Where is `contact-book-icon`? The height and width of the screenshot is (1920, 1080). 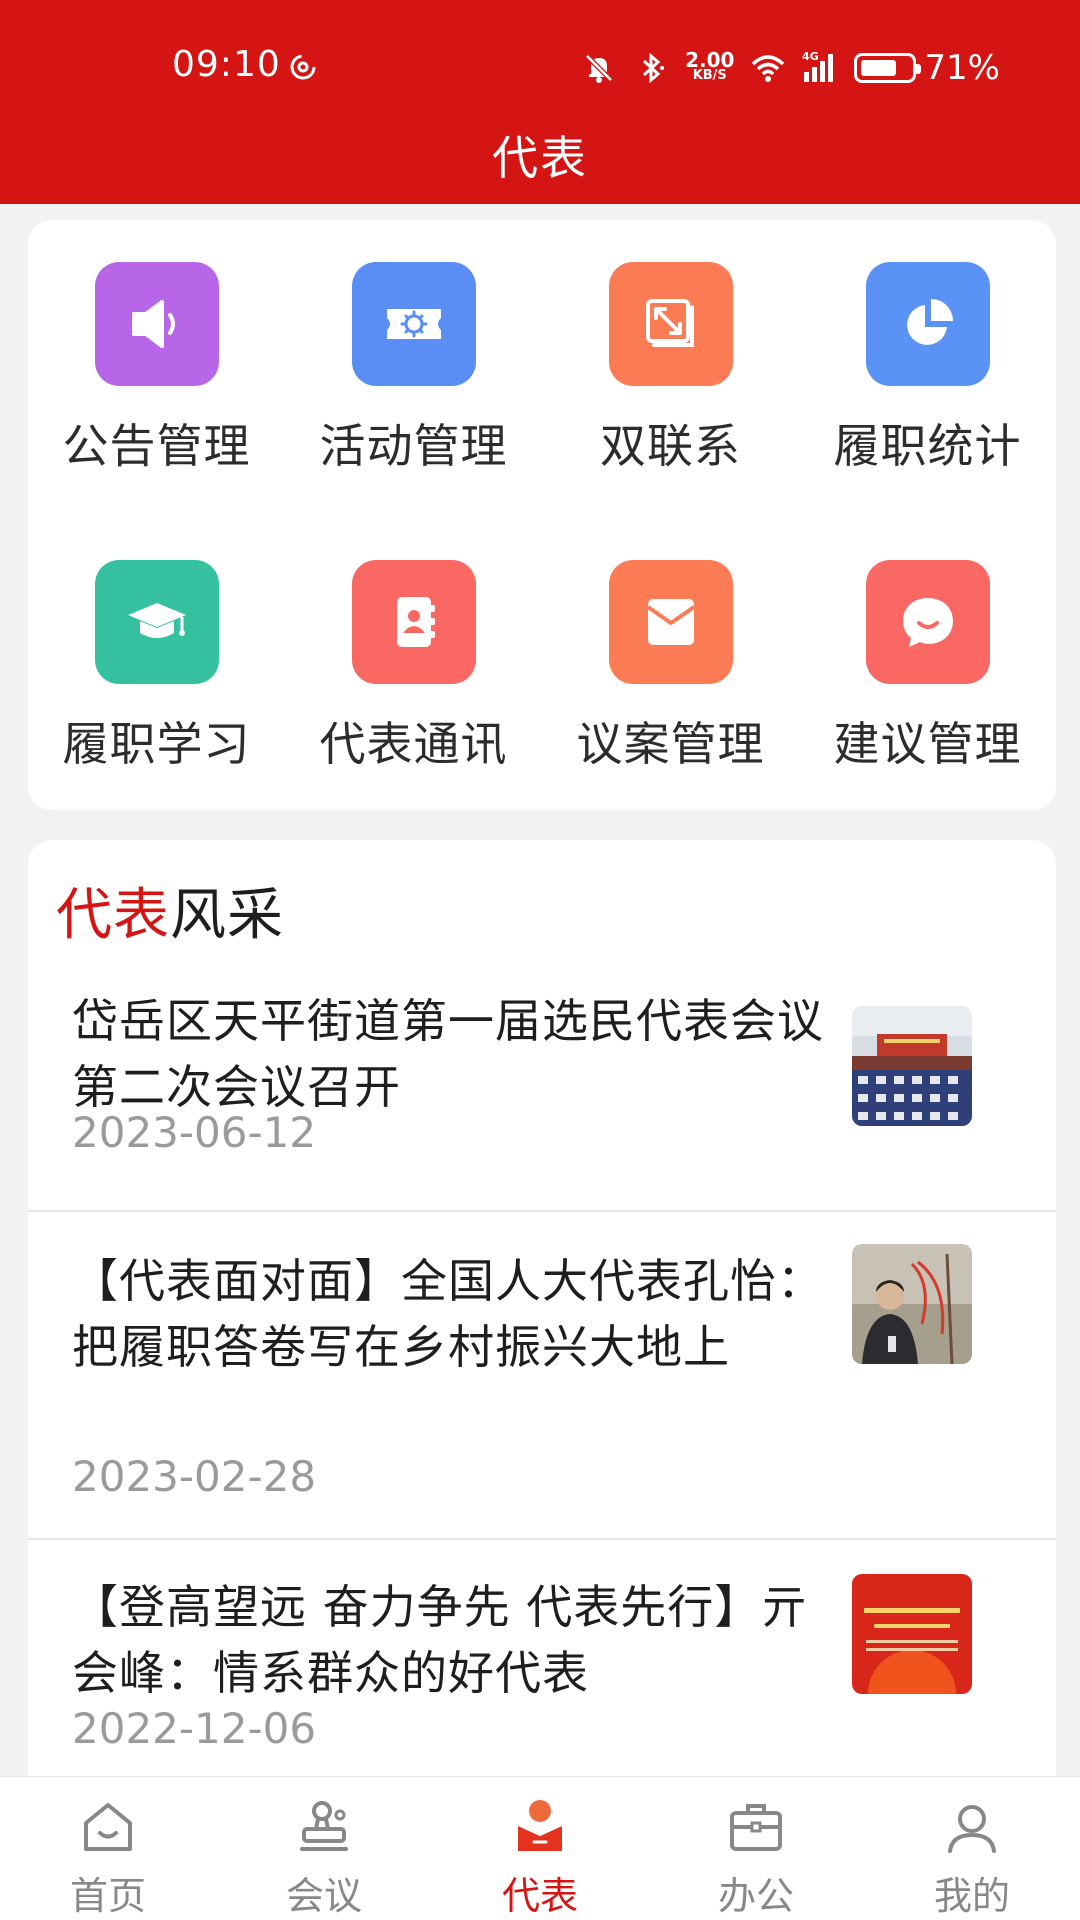
contact-book-icon is located at coordinates (413, 622).